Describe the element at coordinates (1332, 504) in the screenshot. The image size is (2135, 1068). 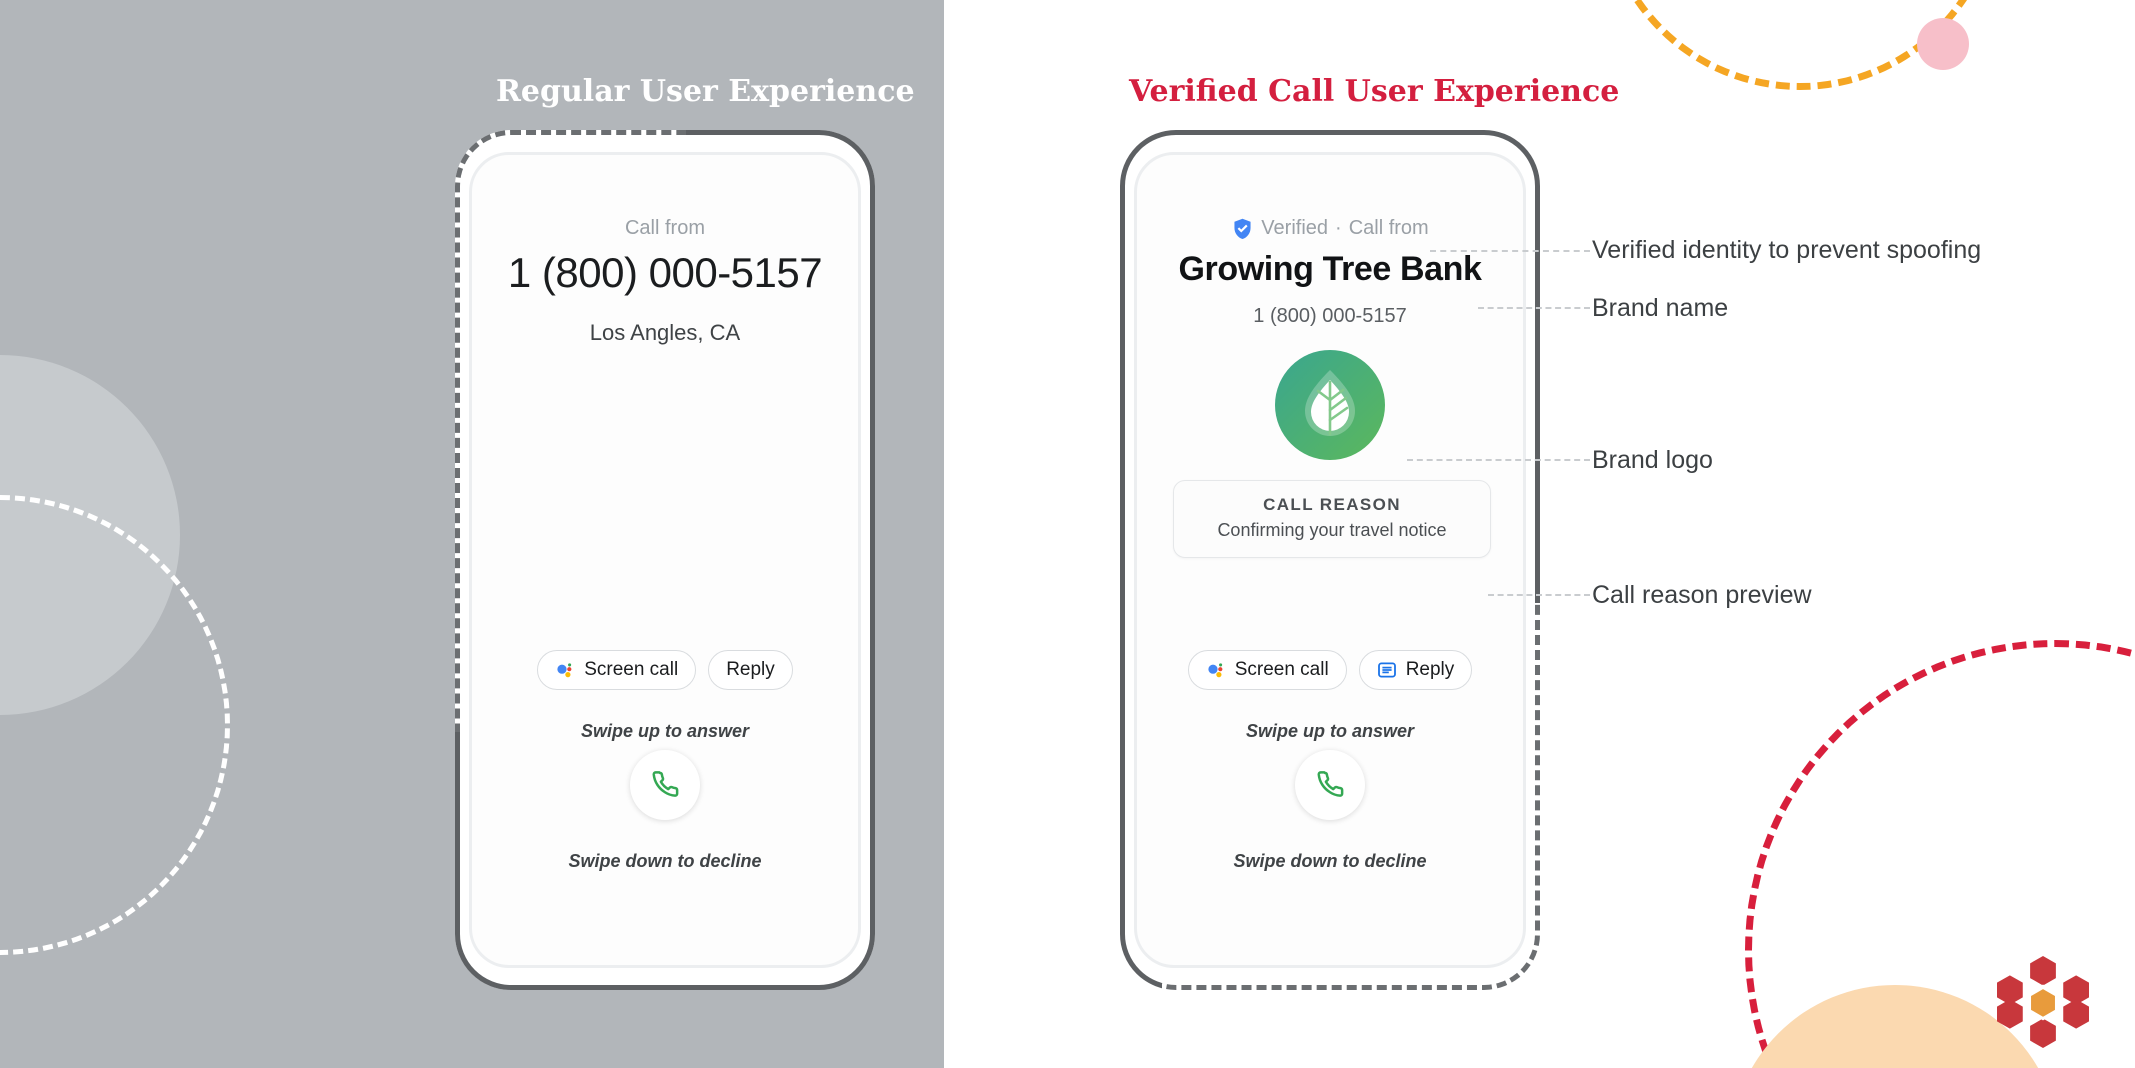
I see `call-reason-title: CALL REASON` at that location.